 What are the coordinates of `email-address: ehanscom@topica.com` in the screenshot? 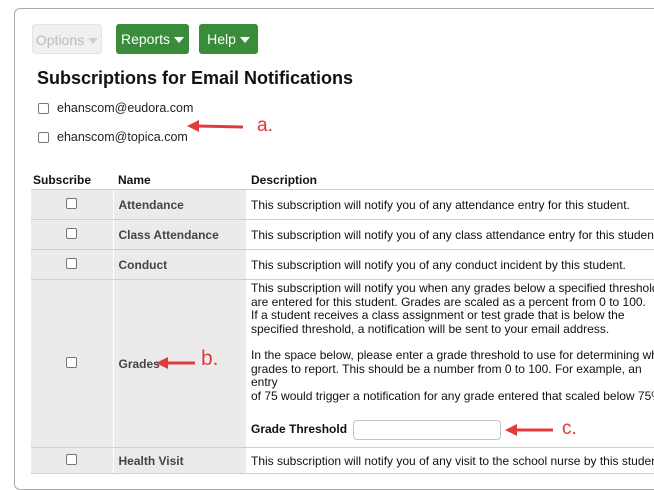 It's located at (122, 137).